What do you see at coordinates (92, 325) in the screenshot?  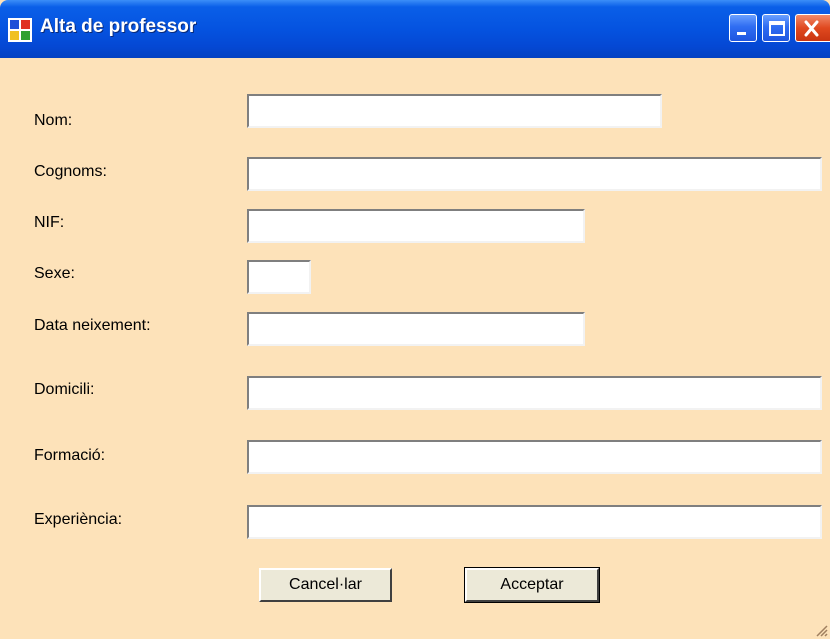 I see `data-neixement-label: Data neixement:` at bounding box center [92, 325].